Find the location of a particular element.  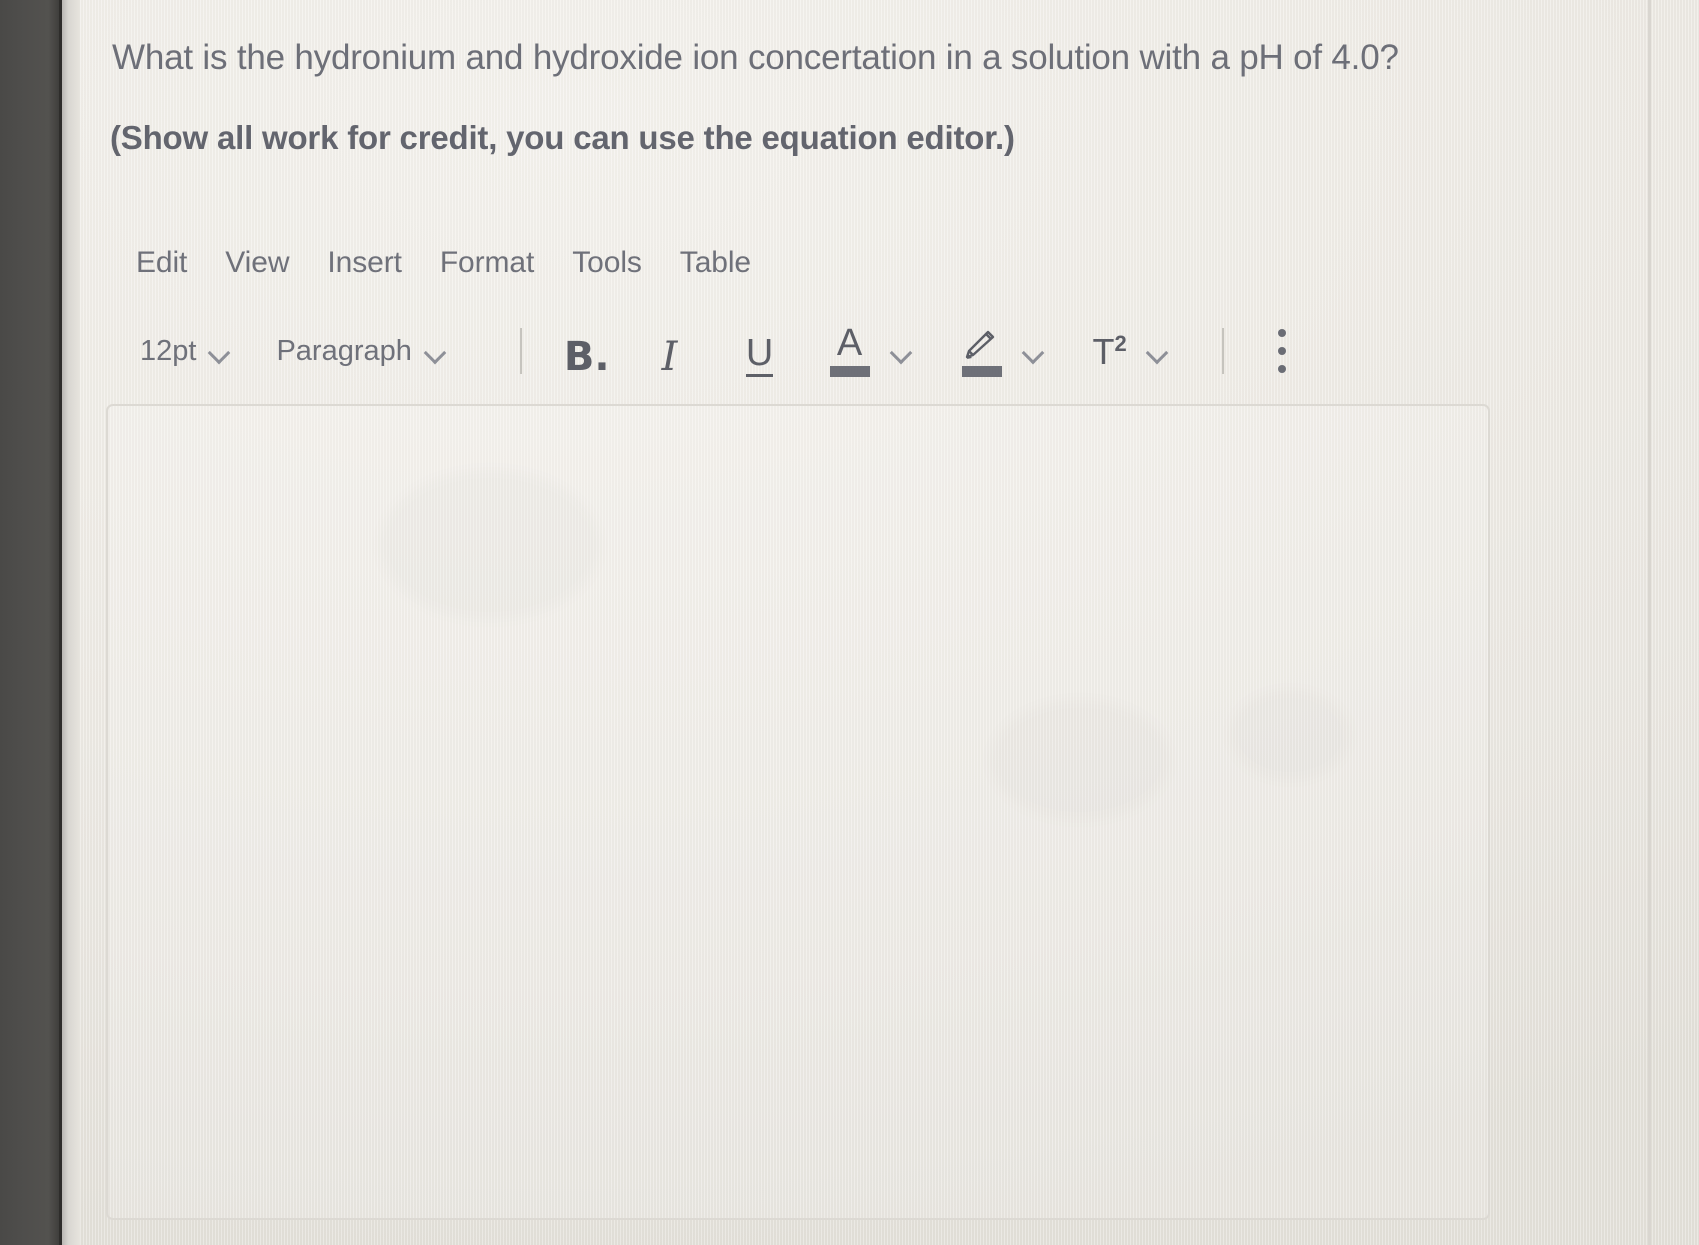

italic-icon: I is located at coordinates (669, 357).